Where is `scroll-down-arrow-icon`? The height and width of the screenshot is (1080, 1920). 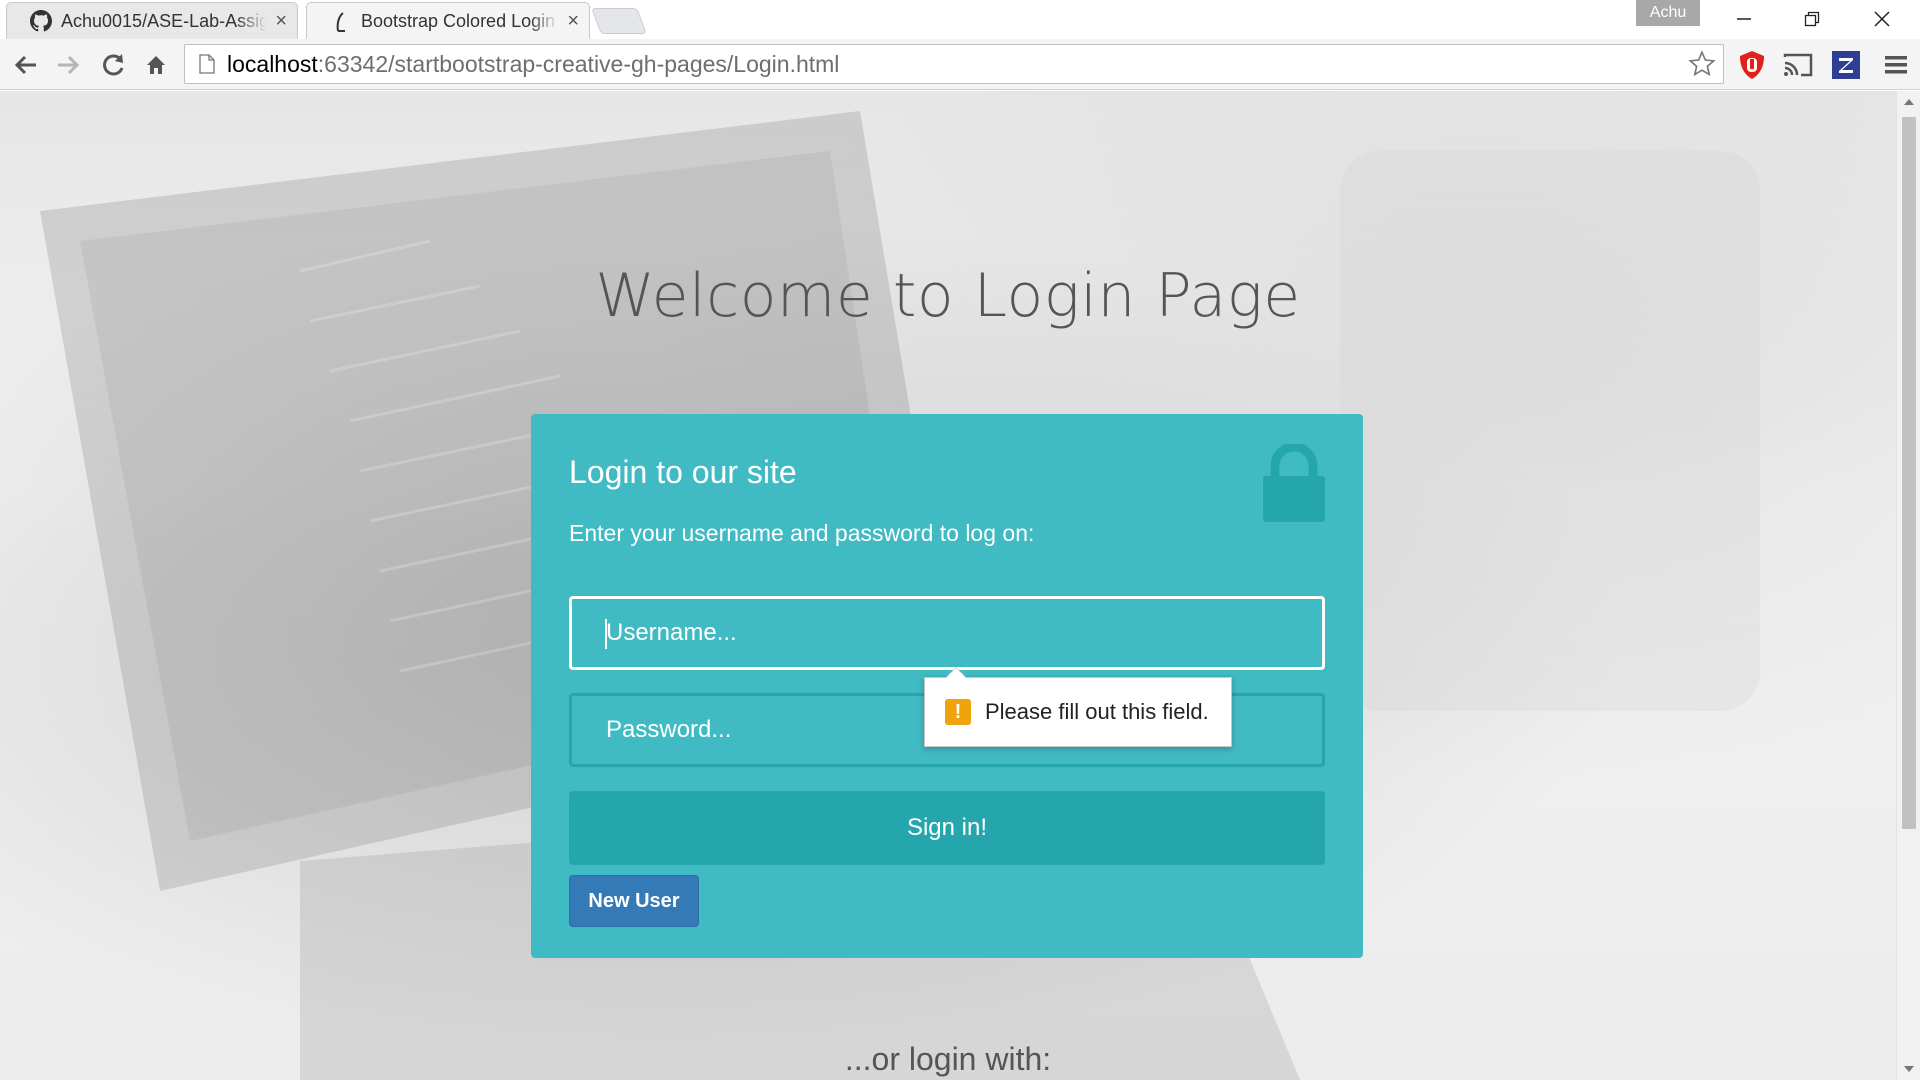
scroll-down-arrow-icon is located at coordinates (1909, 1069).